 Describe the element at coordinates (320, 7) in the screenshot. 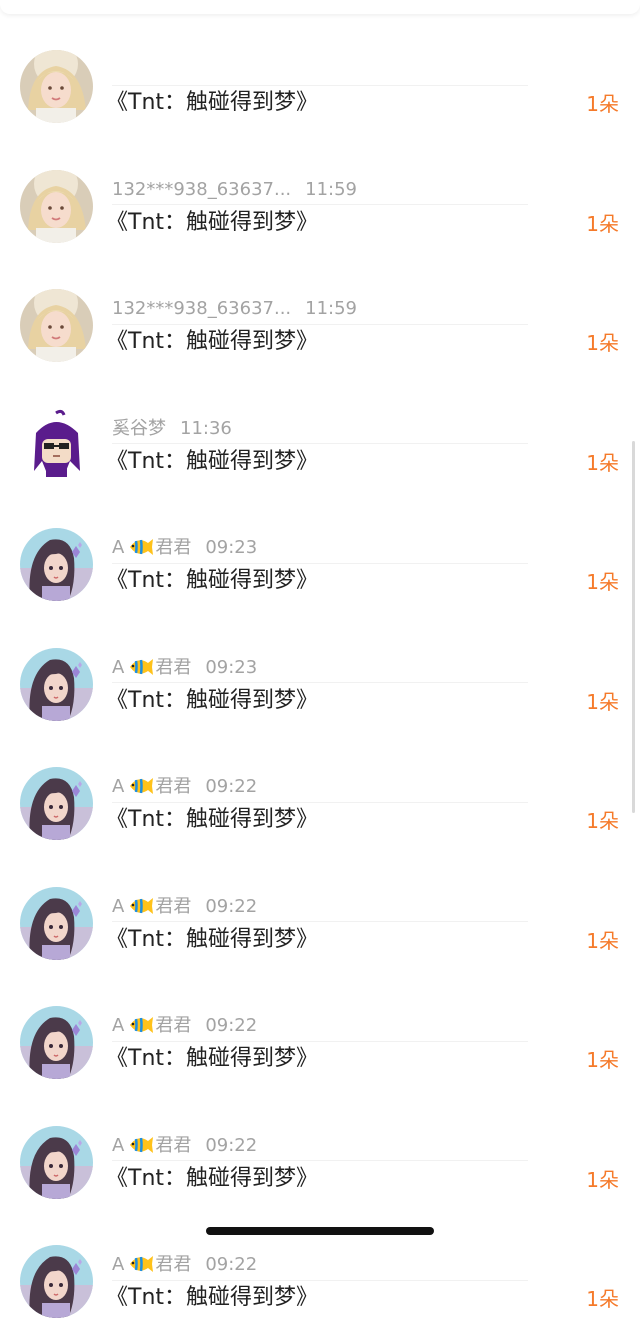

I see `top-sheet-edge` at that location.